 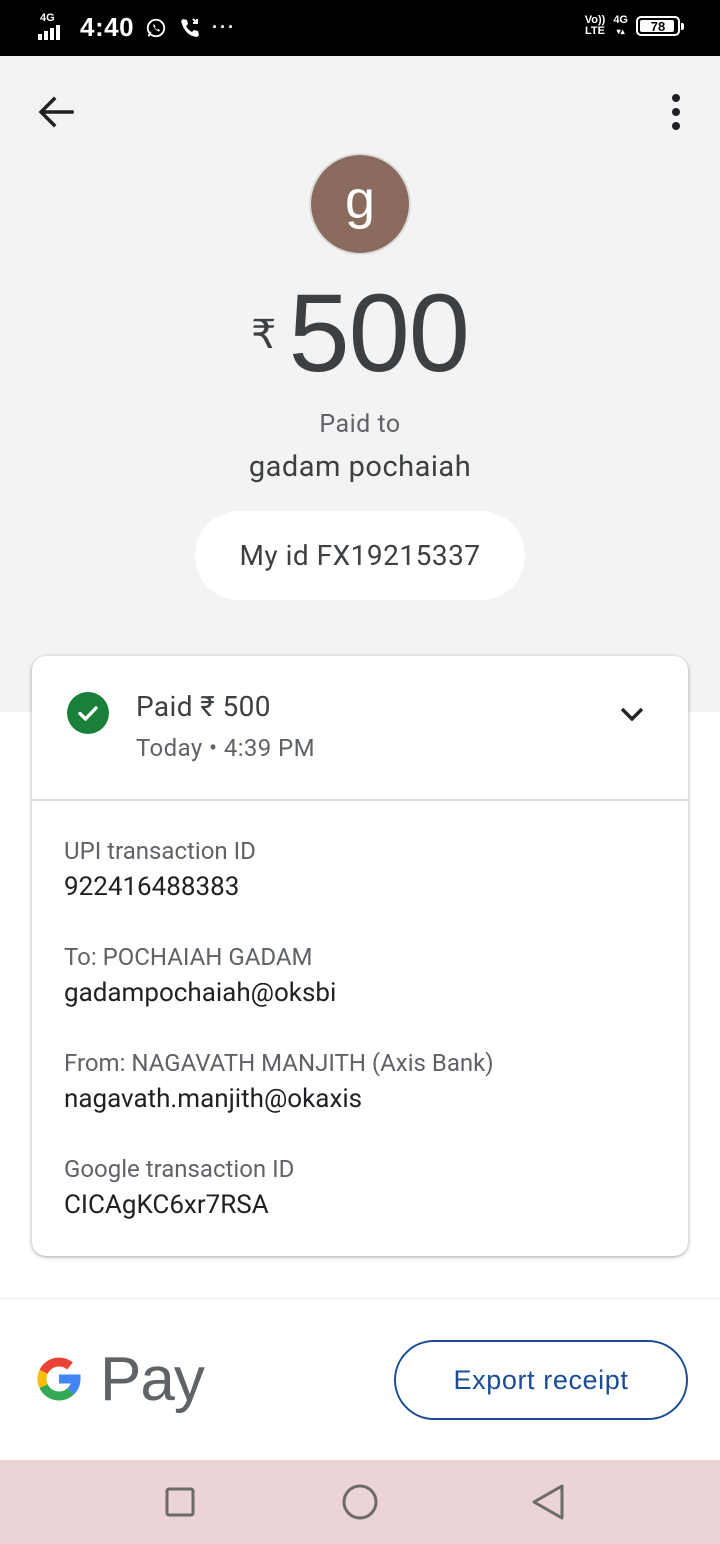 What do you see at coordinates (213, 1099) in the screenshot?
I see `detail-value: nagavath.manjith@okaxis` at bounding box center [213, 1099].